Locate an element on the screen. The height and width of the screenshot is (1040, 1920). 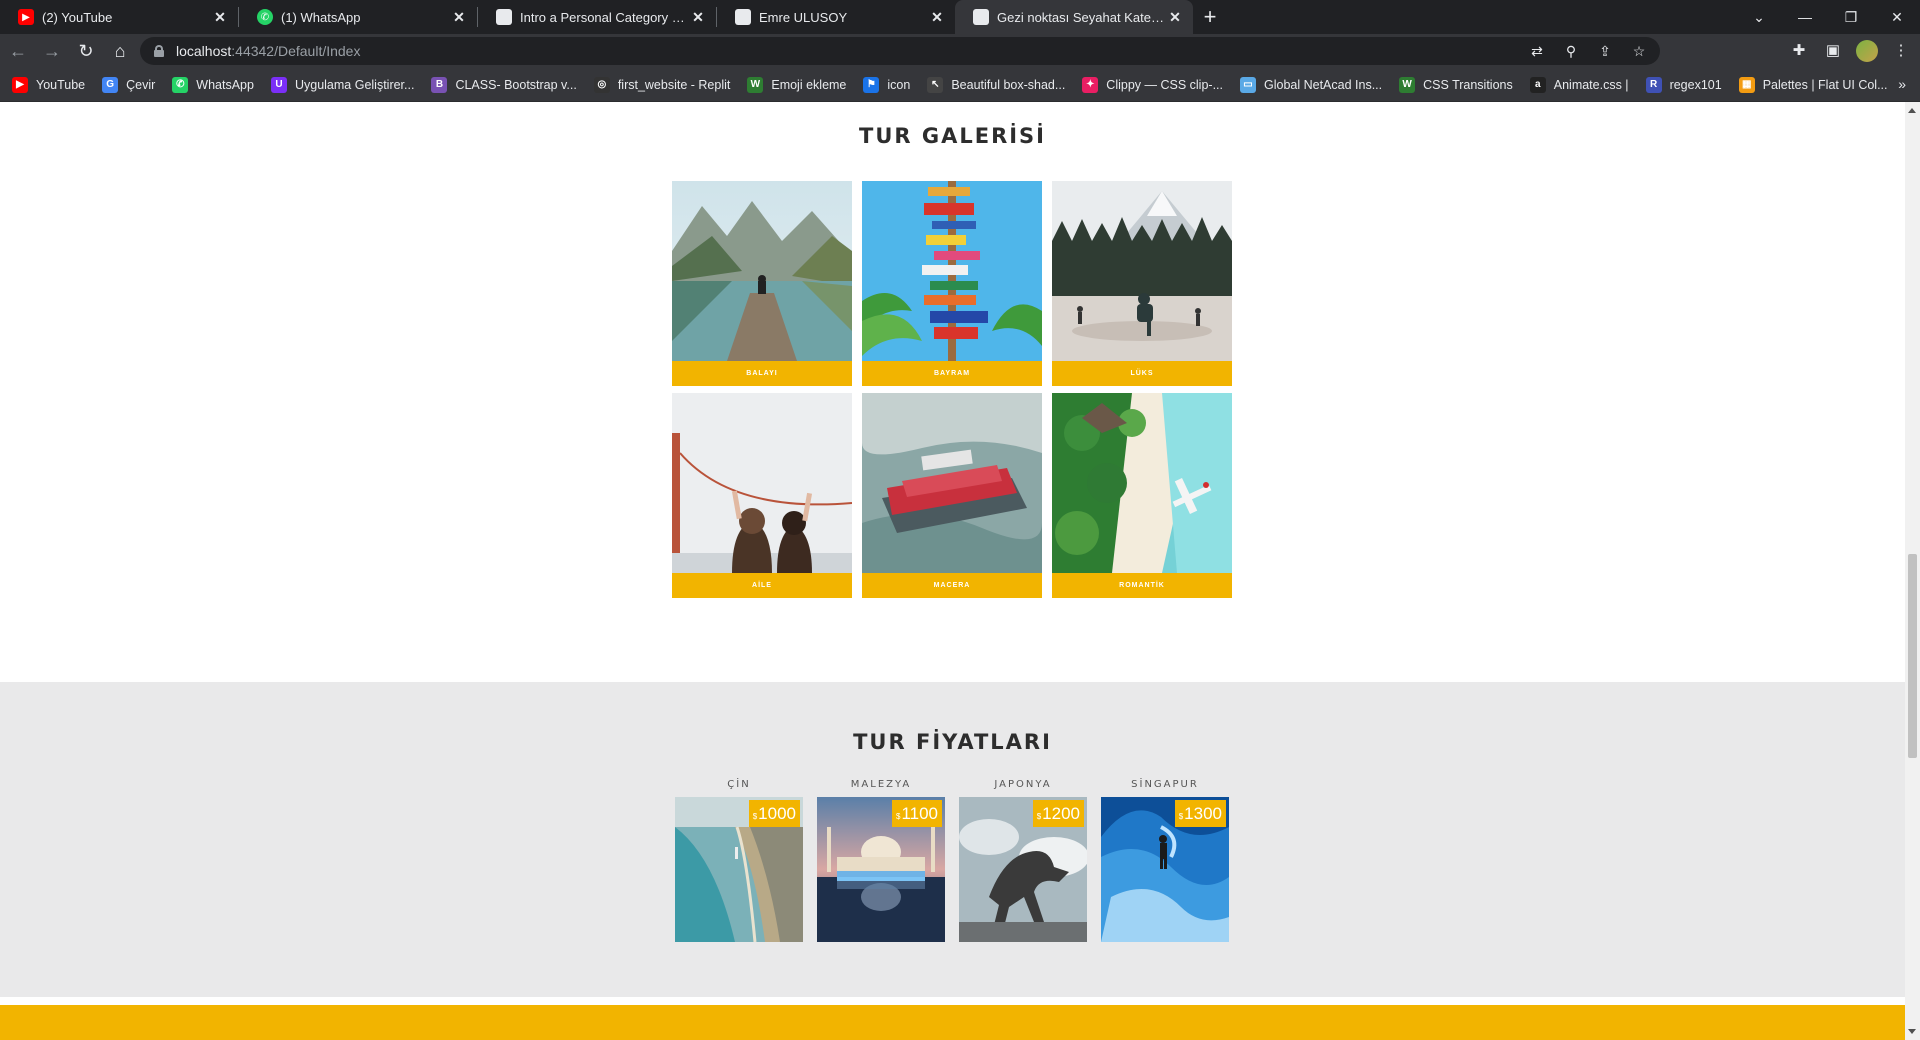
bookmark-item: ▶ YouTube is located at coordinates (49, 84).